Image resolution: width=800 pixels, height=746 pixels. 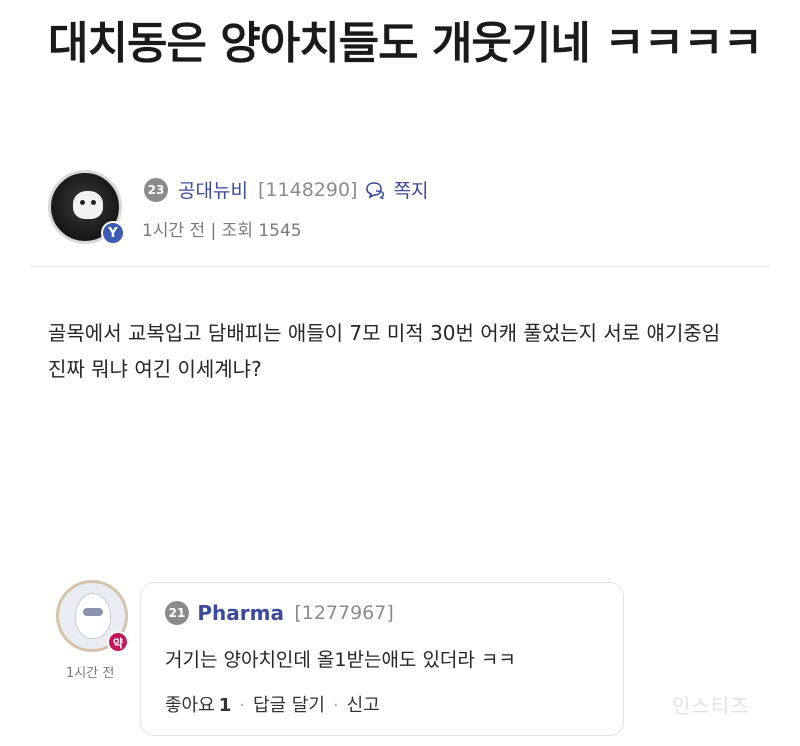 I want to click on author-id: [1148290], so click(x=308, y=189).